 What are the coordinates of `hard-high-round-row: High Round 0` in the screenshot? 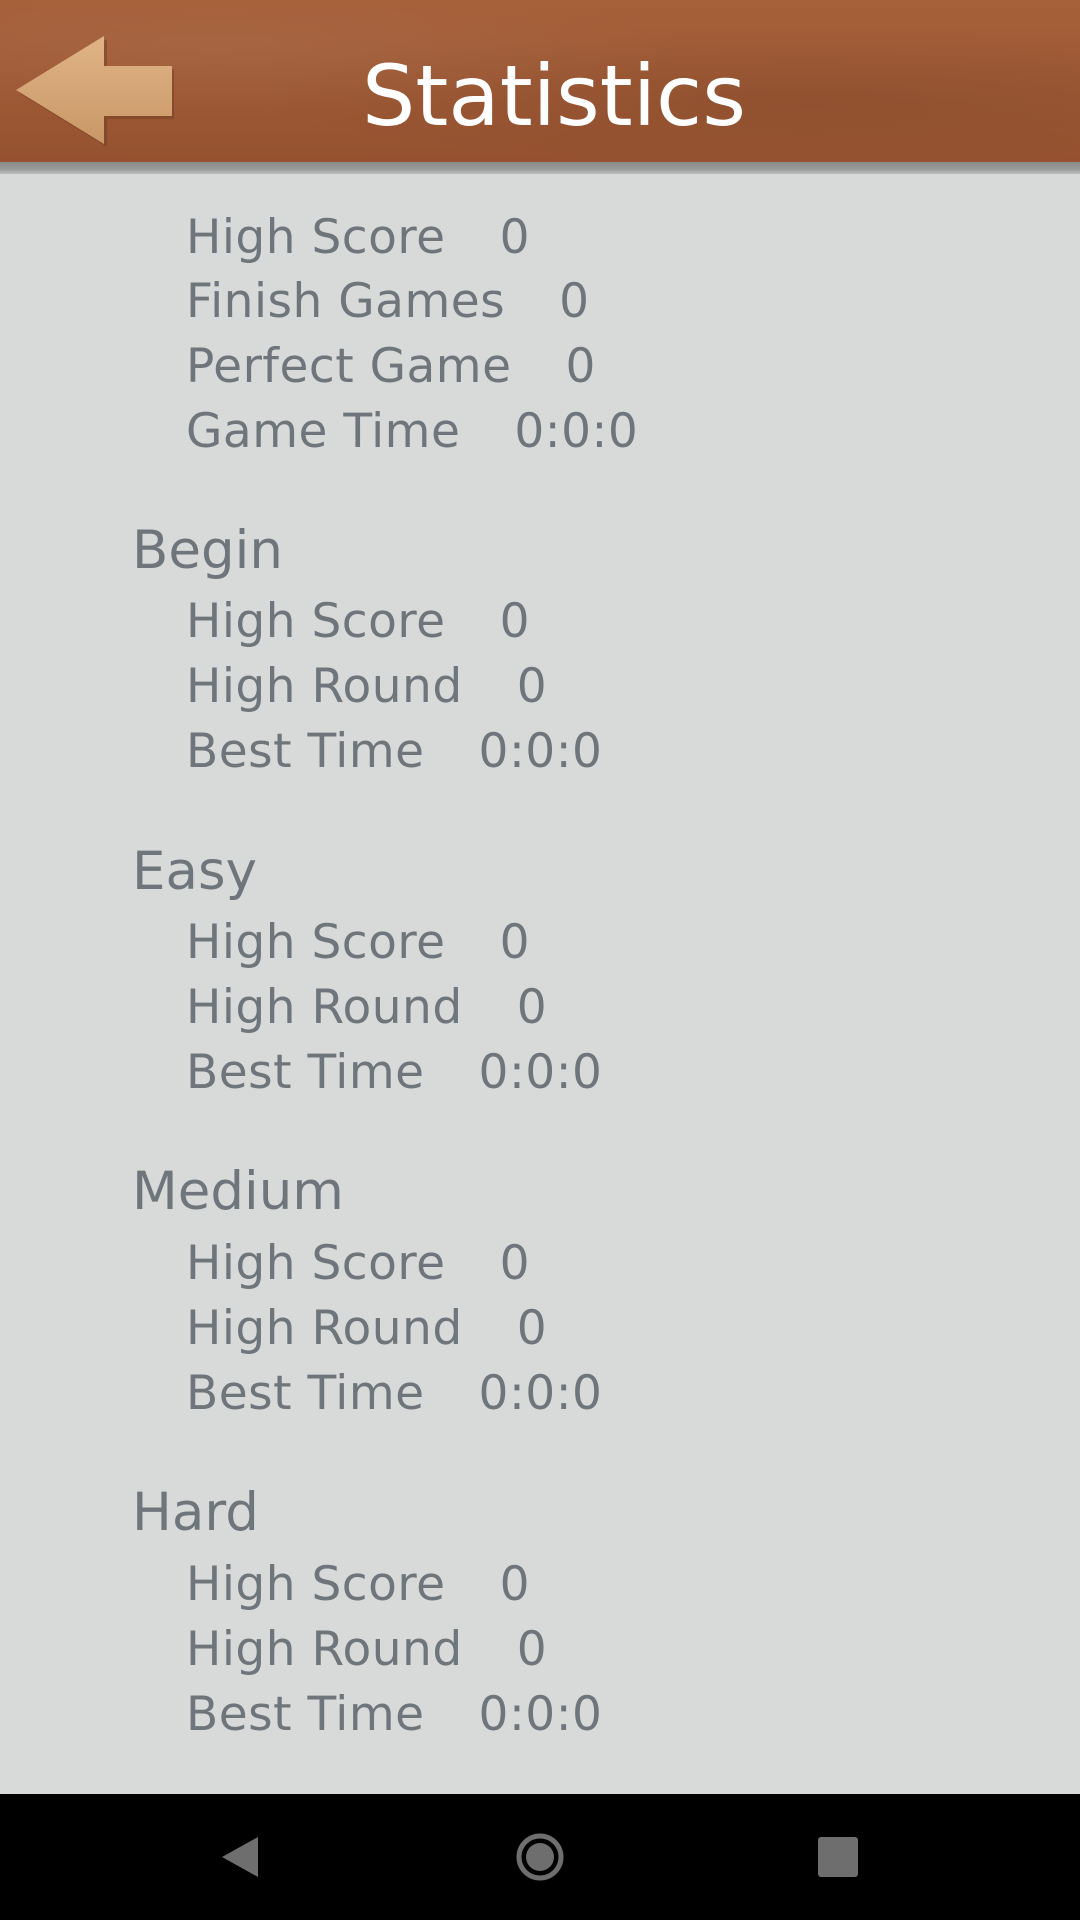 It's located at (366, 1650).